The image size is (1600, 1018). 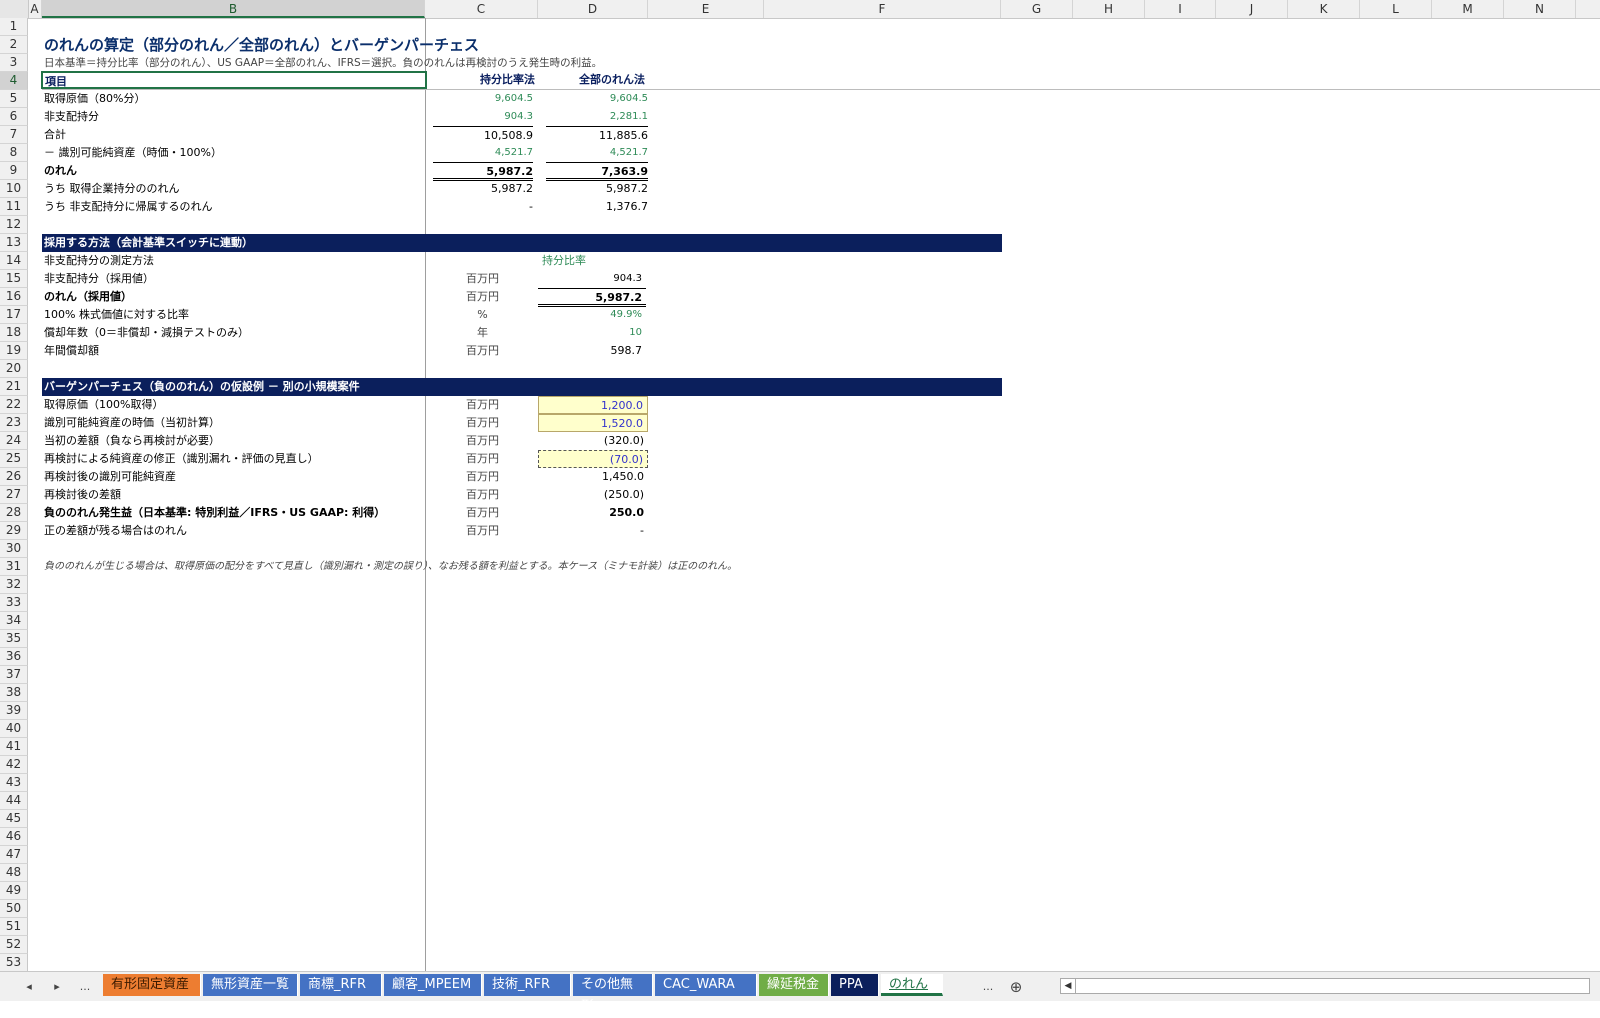 What do you see at coordinates (14, 153) in the screenshot?
I see `row-header-8: 8` at bounding box center [14, 153].